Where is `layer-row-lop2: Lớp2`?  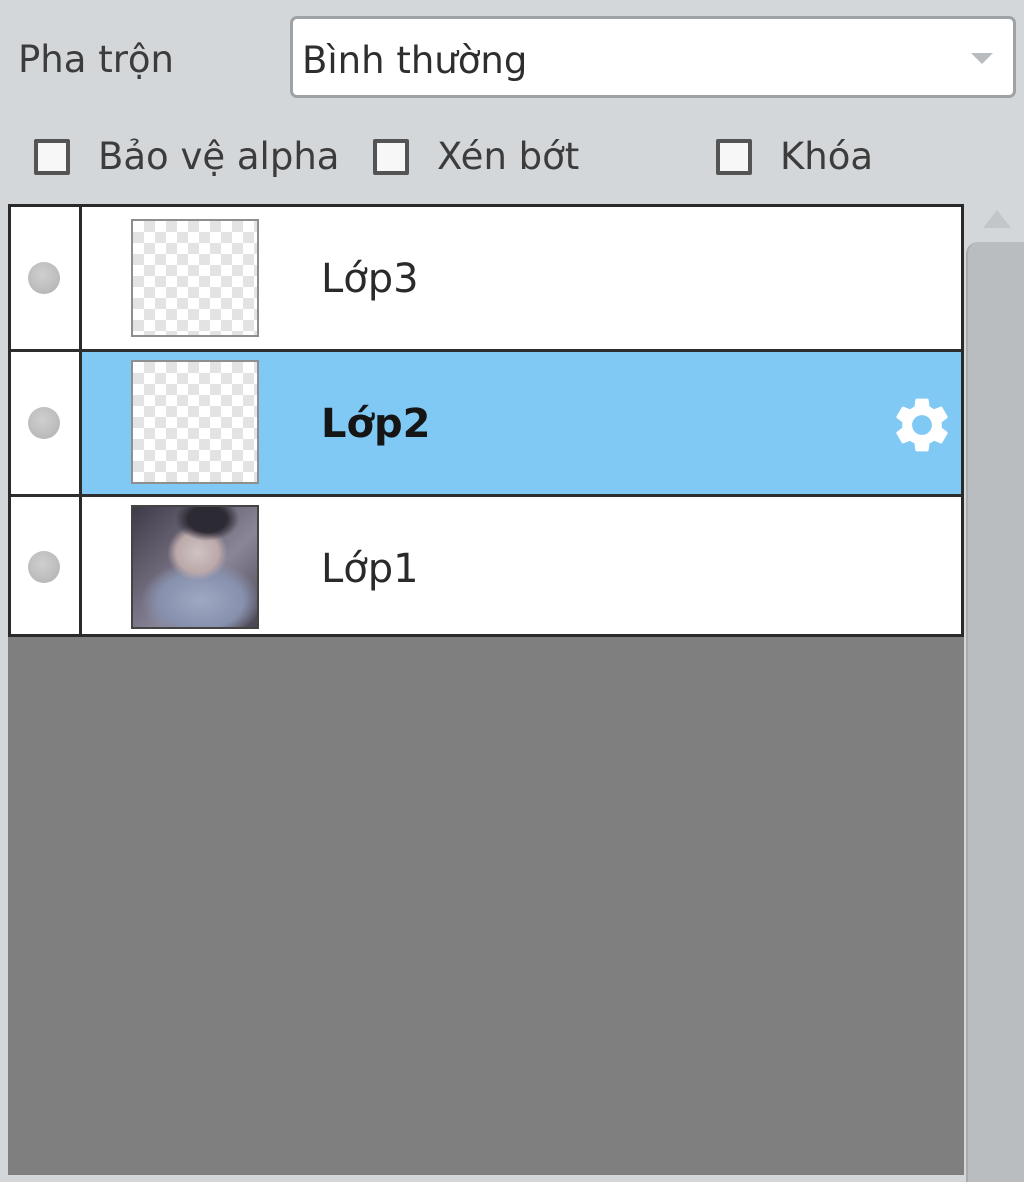
layer-row-lop2: Lớp2 is located at coordinates (486, 423).